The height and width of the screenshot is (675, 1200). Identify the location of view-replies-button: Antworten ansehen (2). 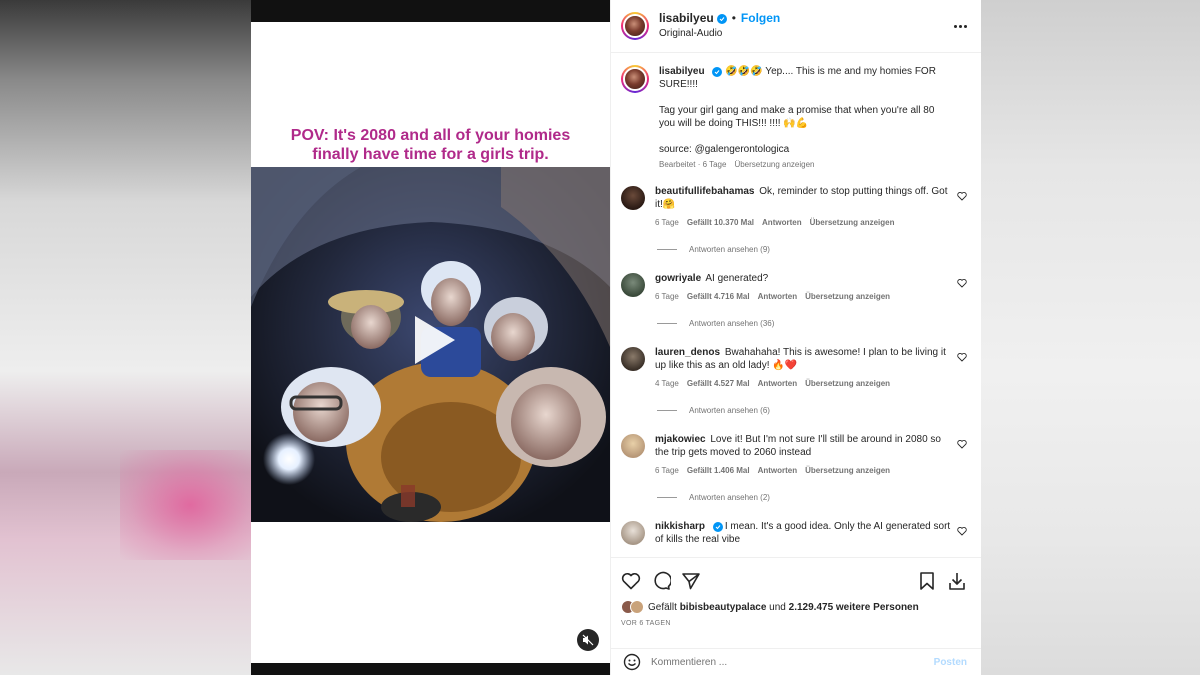
(812, 497).